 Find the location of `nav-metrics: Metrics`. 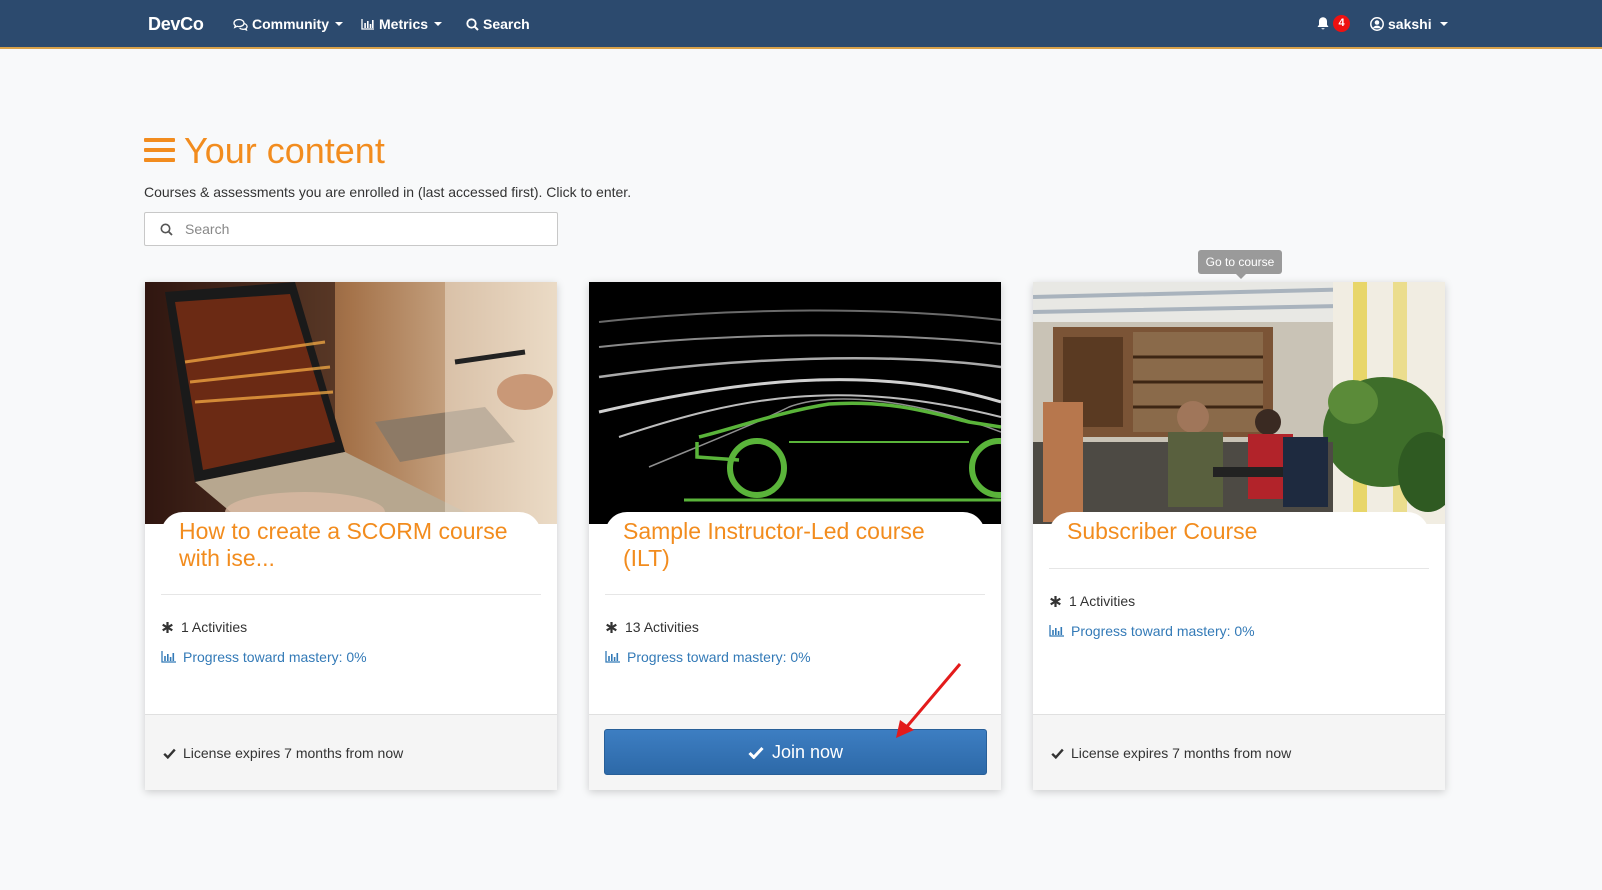

nav-metrics: Metrics is located at coordinates (402, 24).